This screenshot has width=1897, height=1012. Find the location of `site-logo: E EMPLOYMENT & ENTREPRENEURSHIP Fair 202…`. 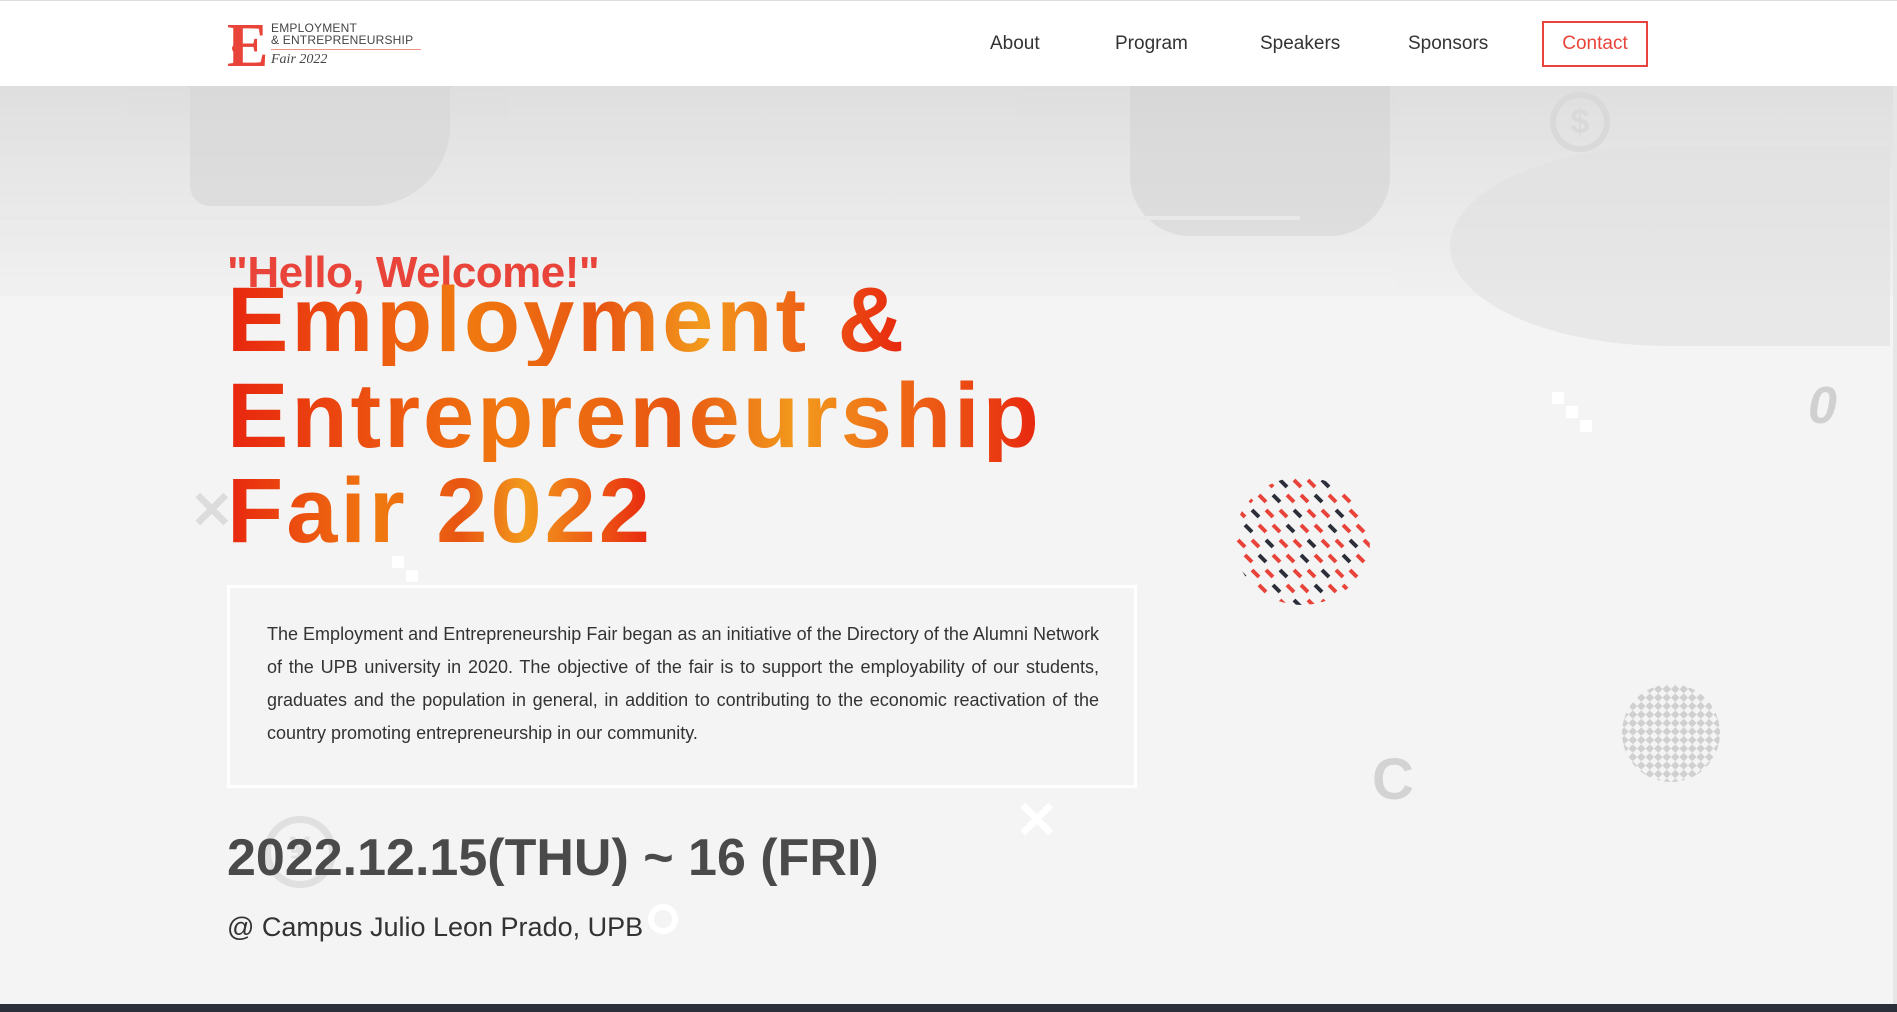

site-logo: E EMPLOYMENT & ENTREPRENEURSHIP Fair 202… is located at coordinates (327, 46).